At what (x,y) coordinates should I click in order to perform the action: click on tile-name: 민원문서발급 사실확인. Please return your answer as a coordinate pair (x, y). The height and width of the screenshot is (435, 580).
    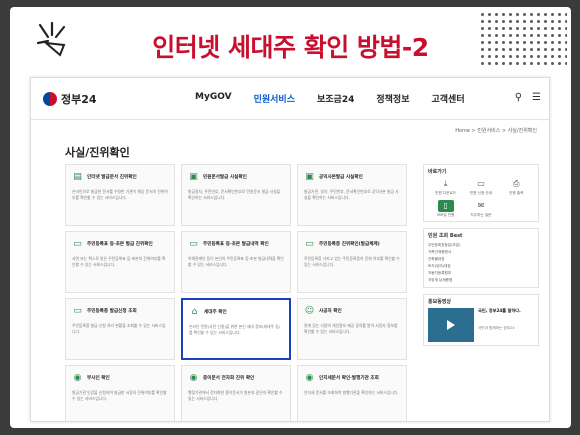
    Looking at the image, I should click on (225, 177).